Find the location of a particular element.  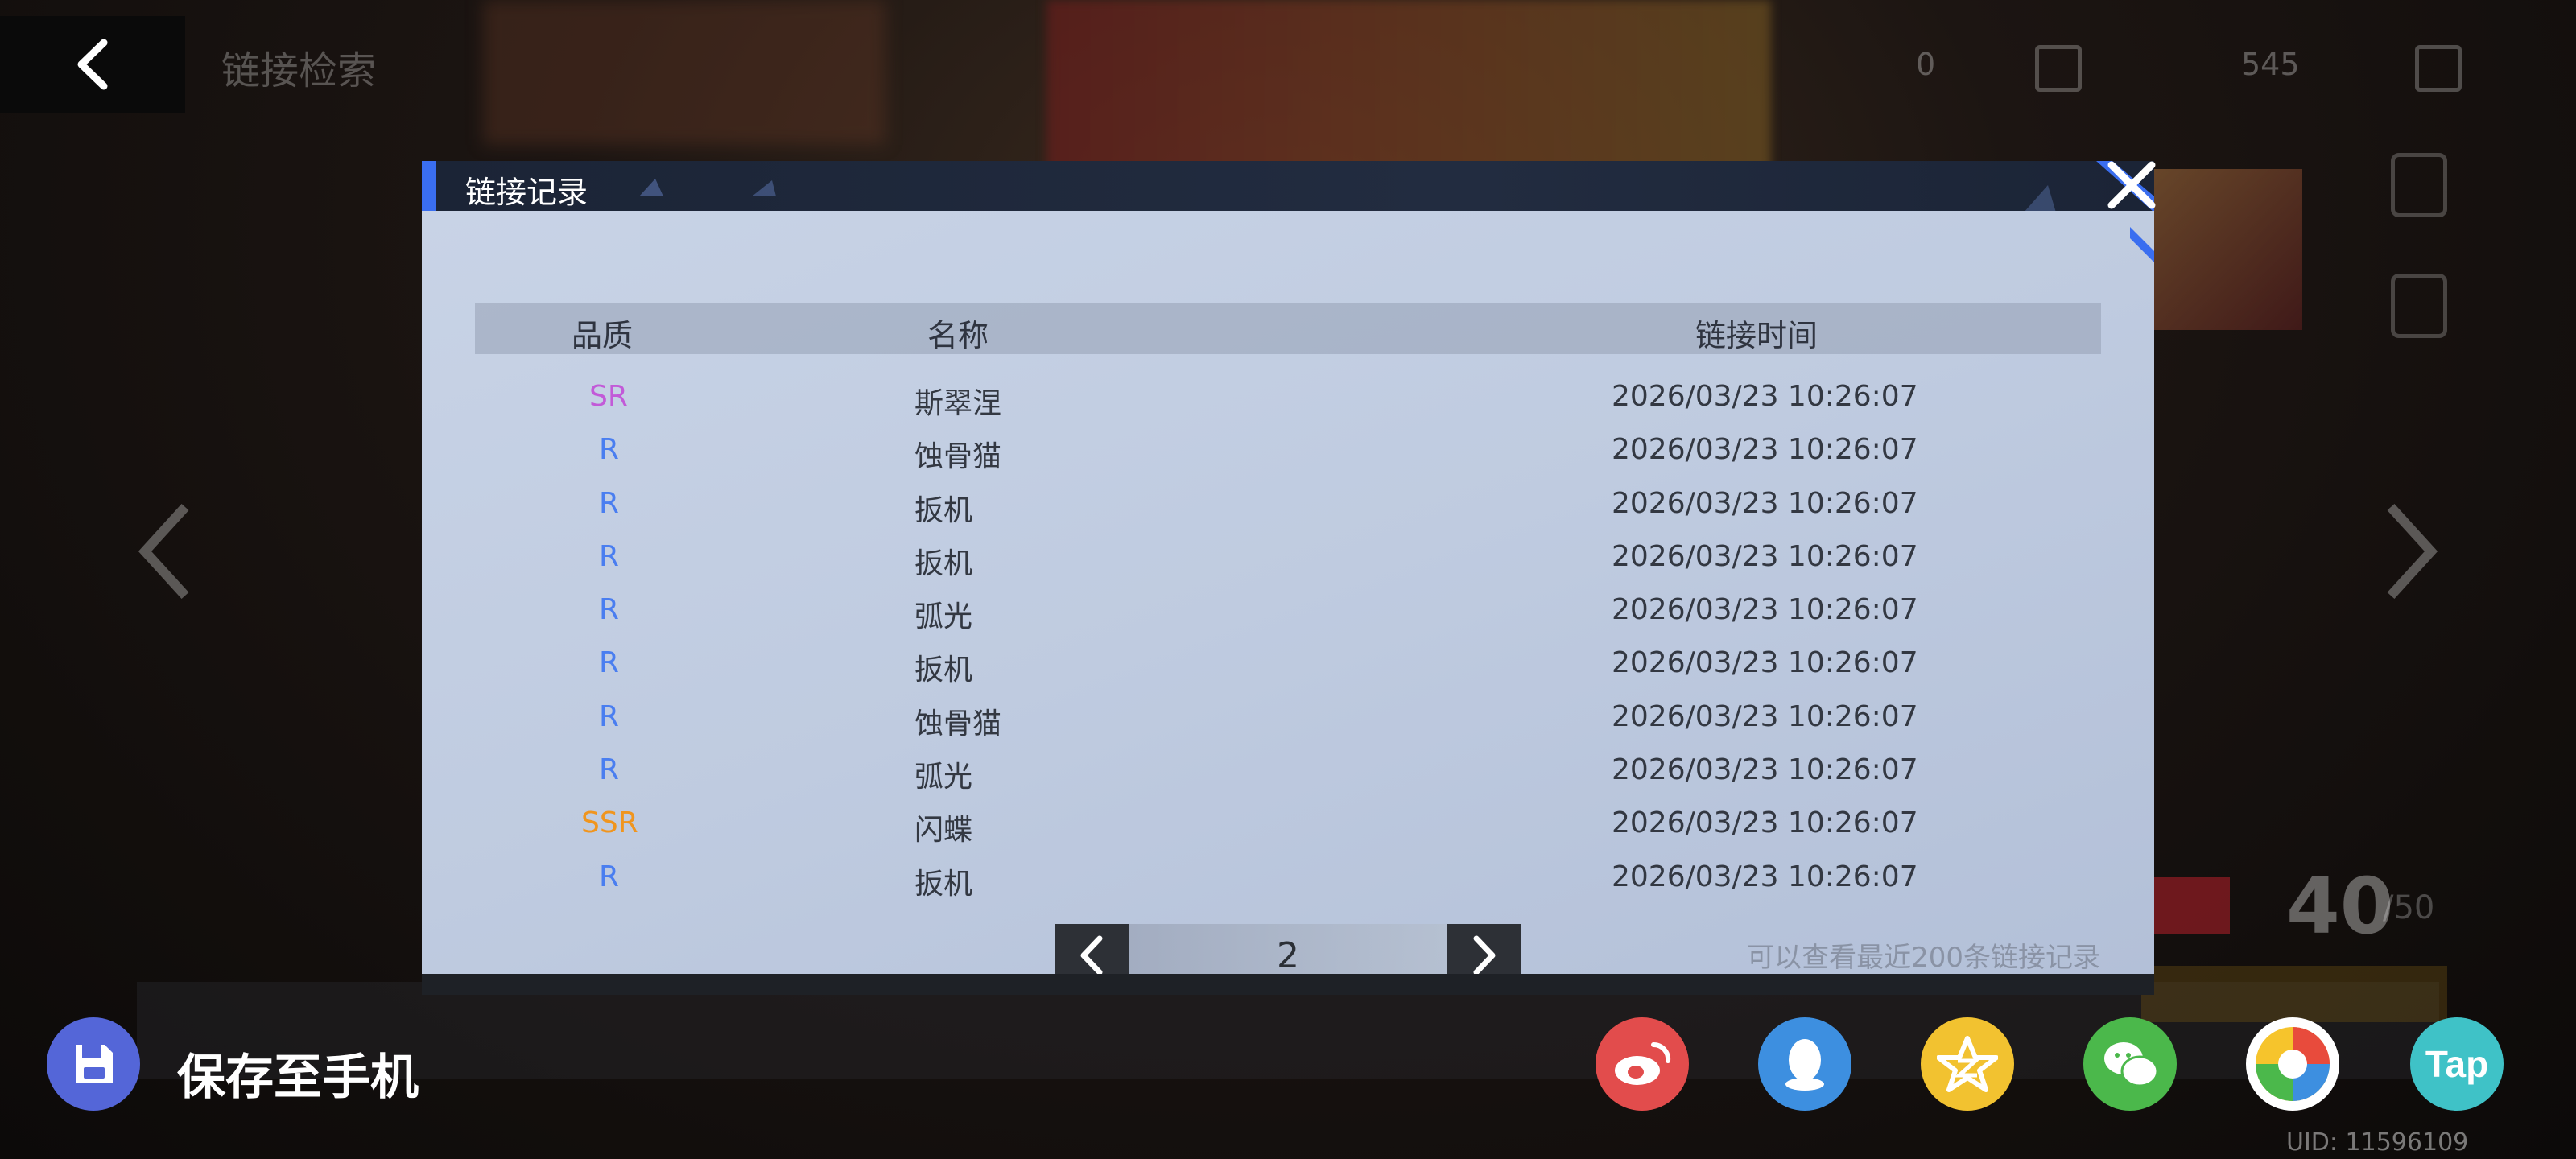

weibo-icon is located at coordinates (1643, 1063).